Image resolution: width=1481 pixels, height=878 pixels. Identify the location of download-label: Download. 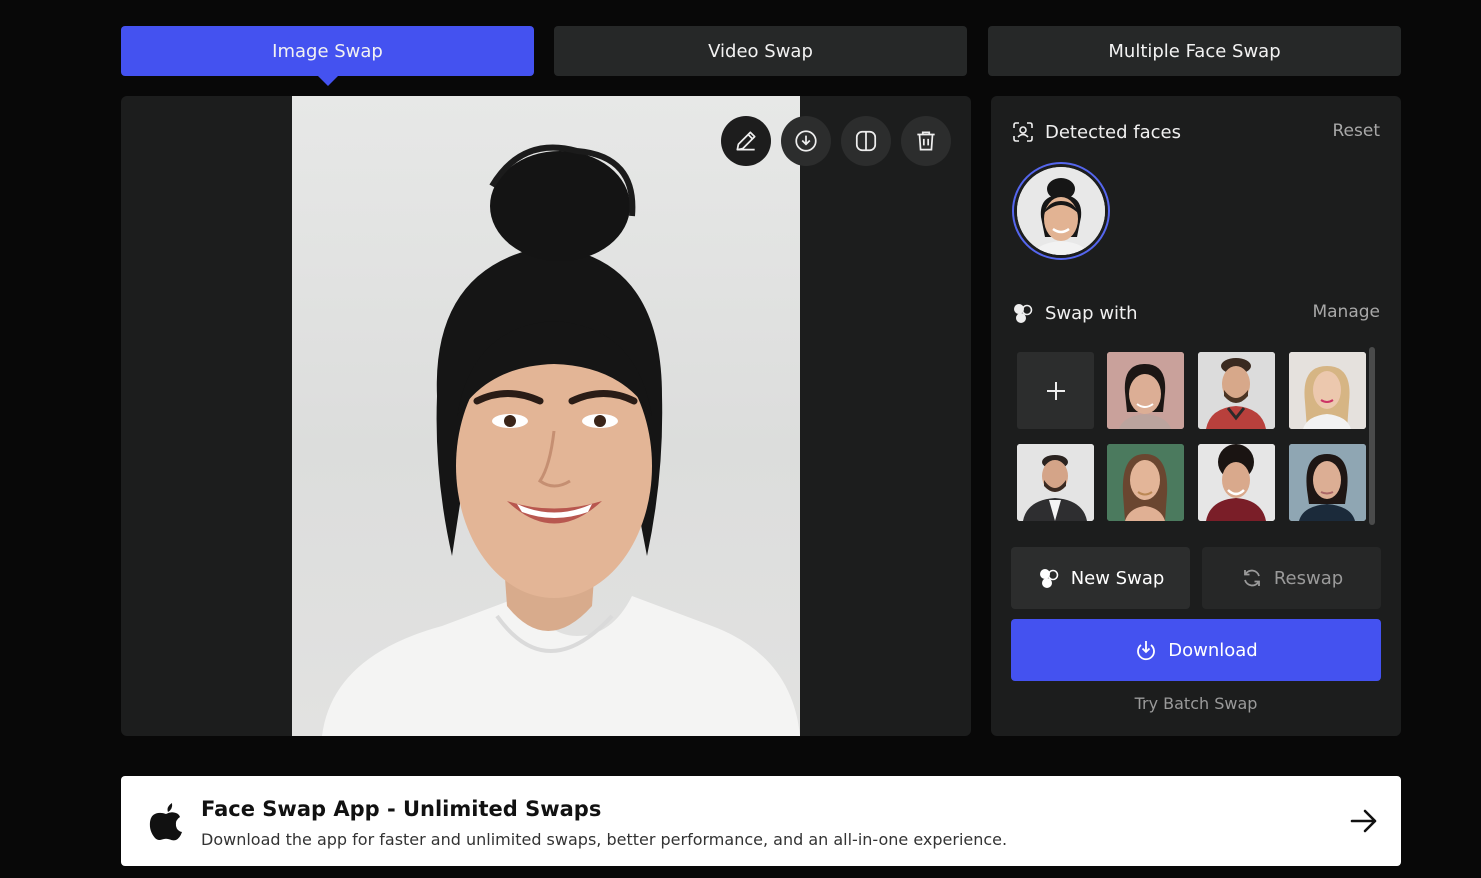
(1213, 650).